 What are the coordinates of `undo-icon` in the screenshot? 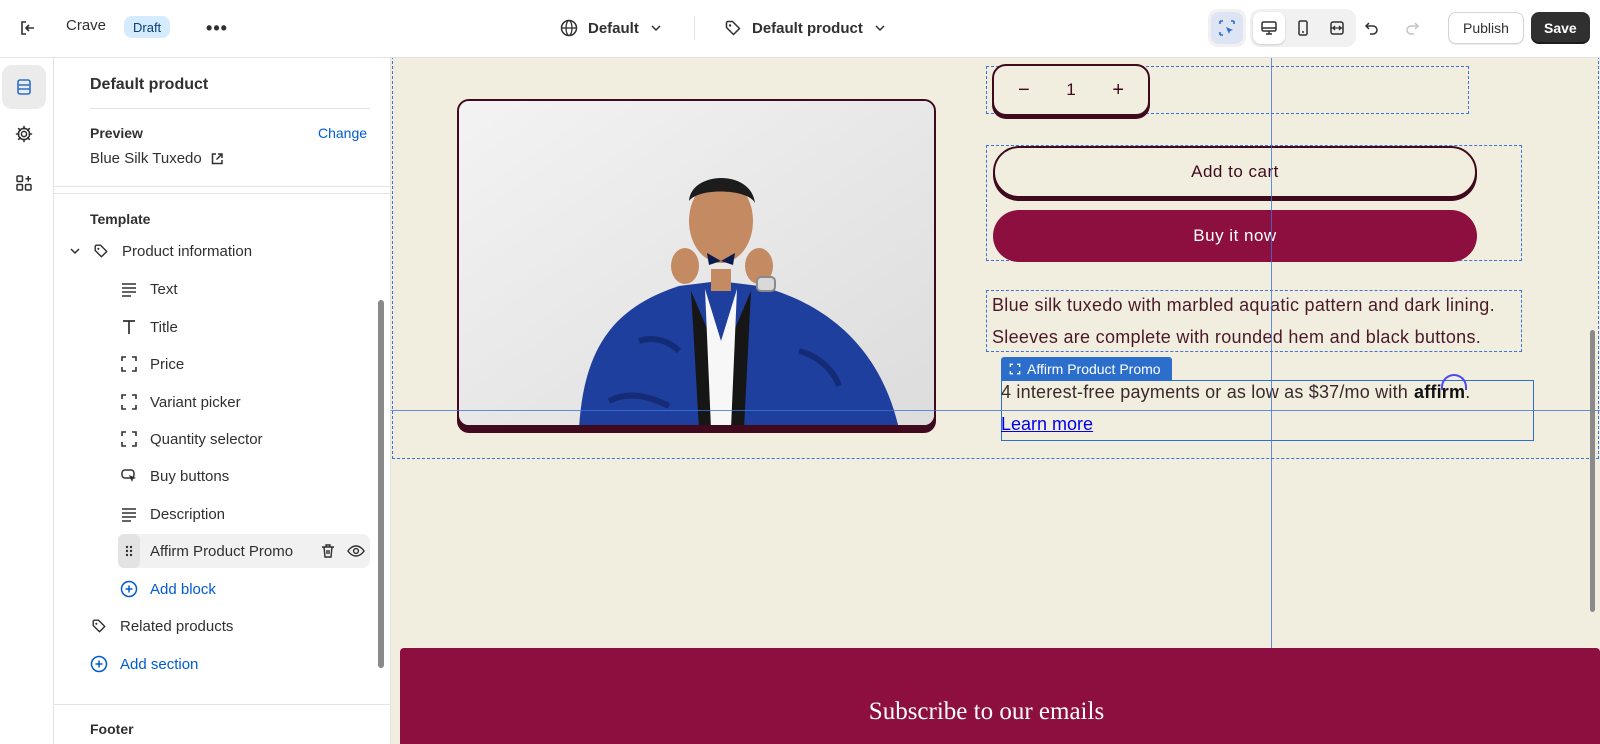 It's located at (1371, 28).